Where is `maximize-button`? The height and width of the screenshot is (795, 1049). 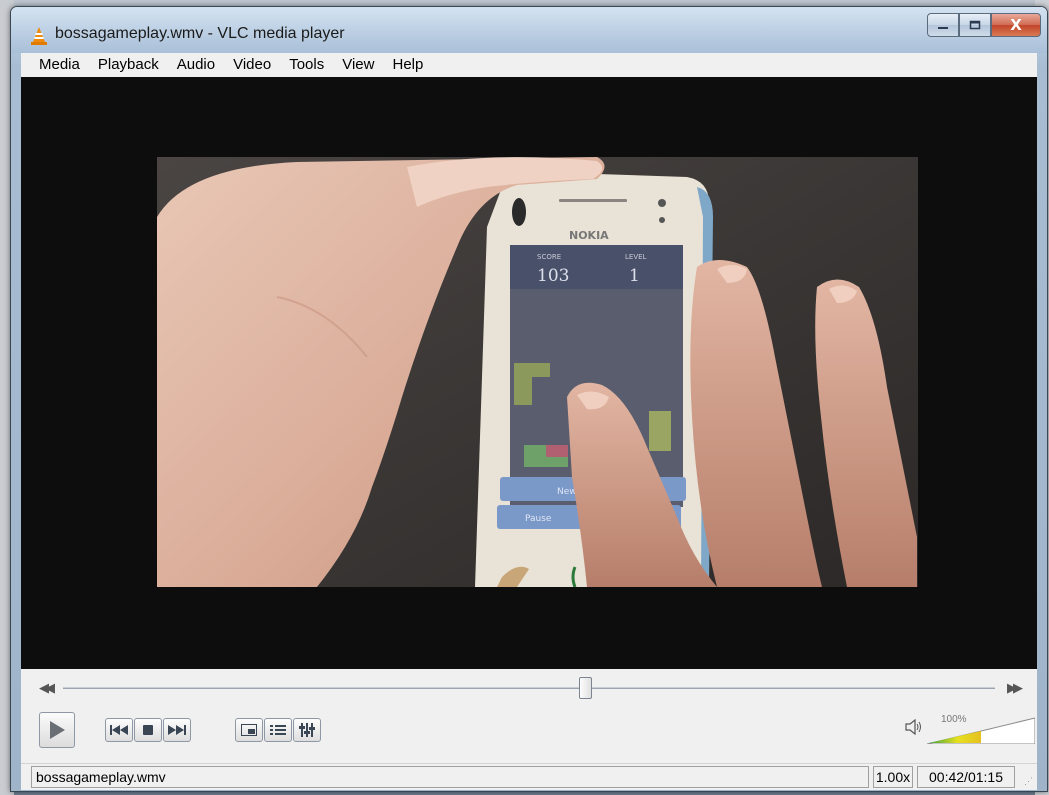 maximize-button is located at coordinates (975, 25).